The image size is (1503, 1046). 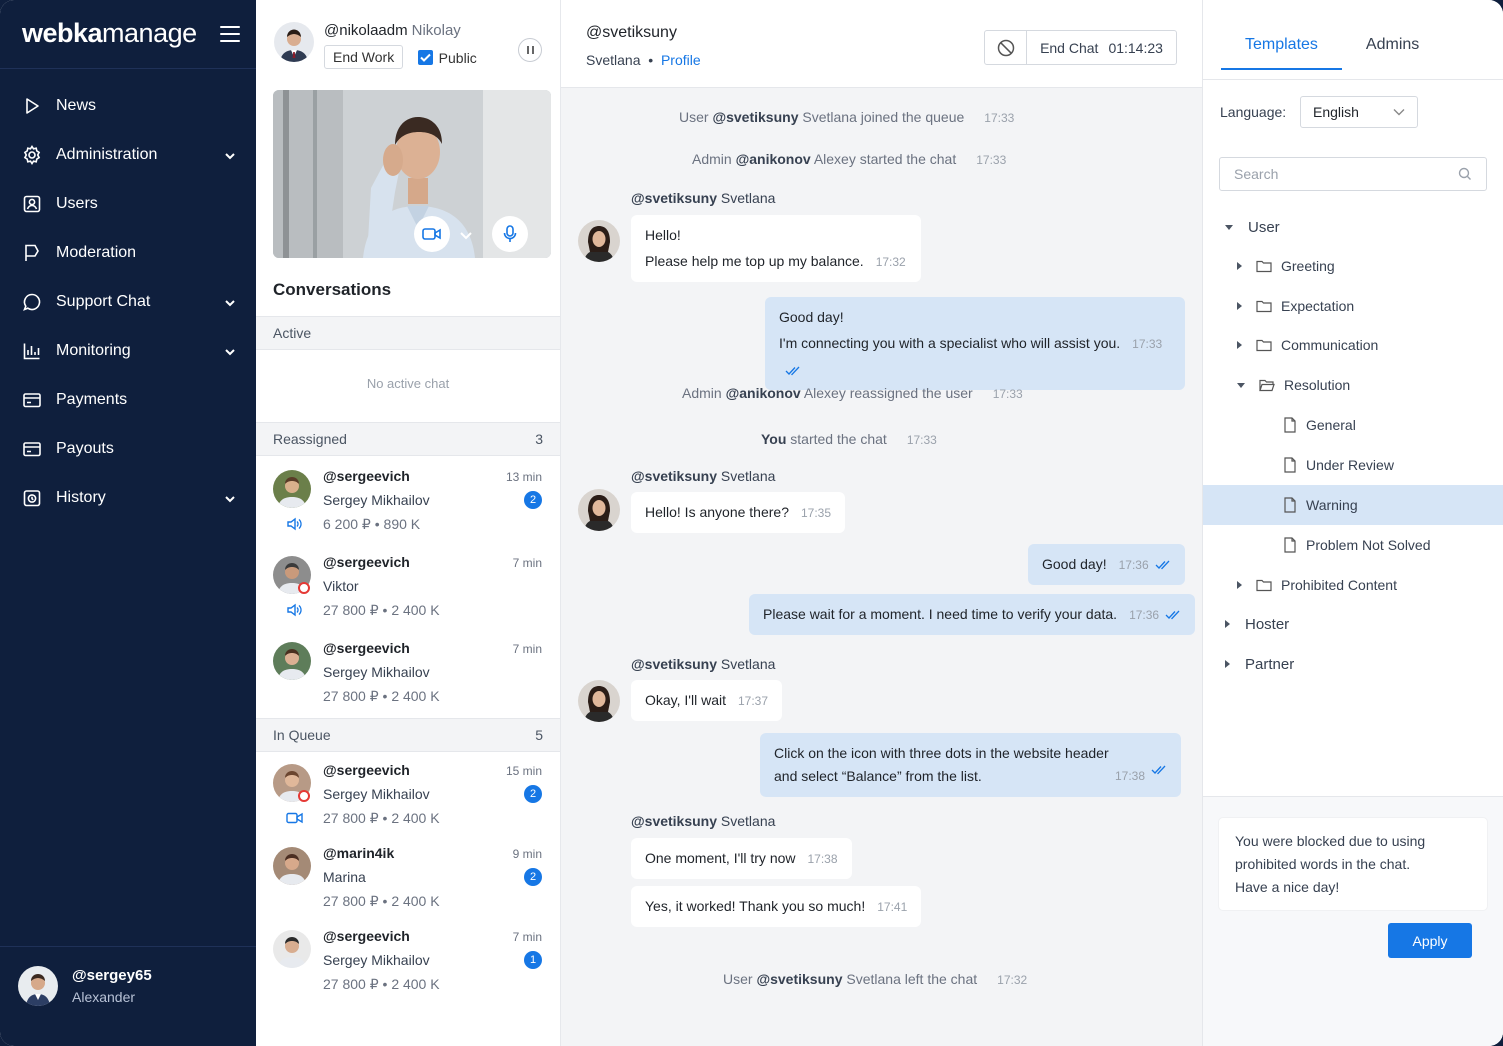 I want to click on outgoing-message: Good day! 17:36, so click(x=1106, y=564).